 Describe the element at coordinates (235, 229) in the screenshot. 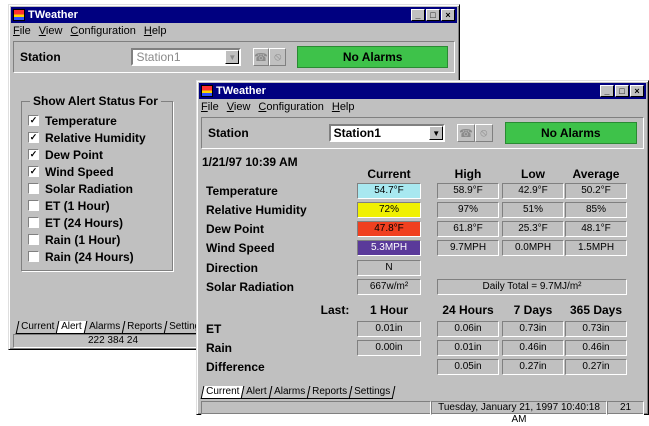

I see `row-label: Dew Point` at that location.